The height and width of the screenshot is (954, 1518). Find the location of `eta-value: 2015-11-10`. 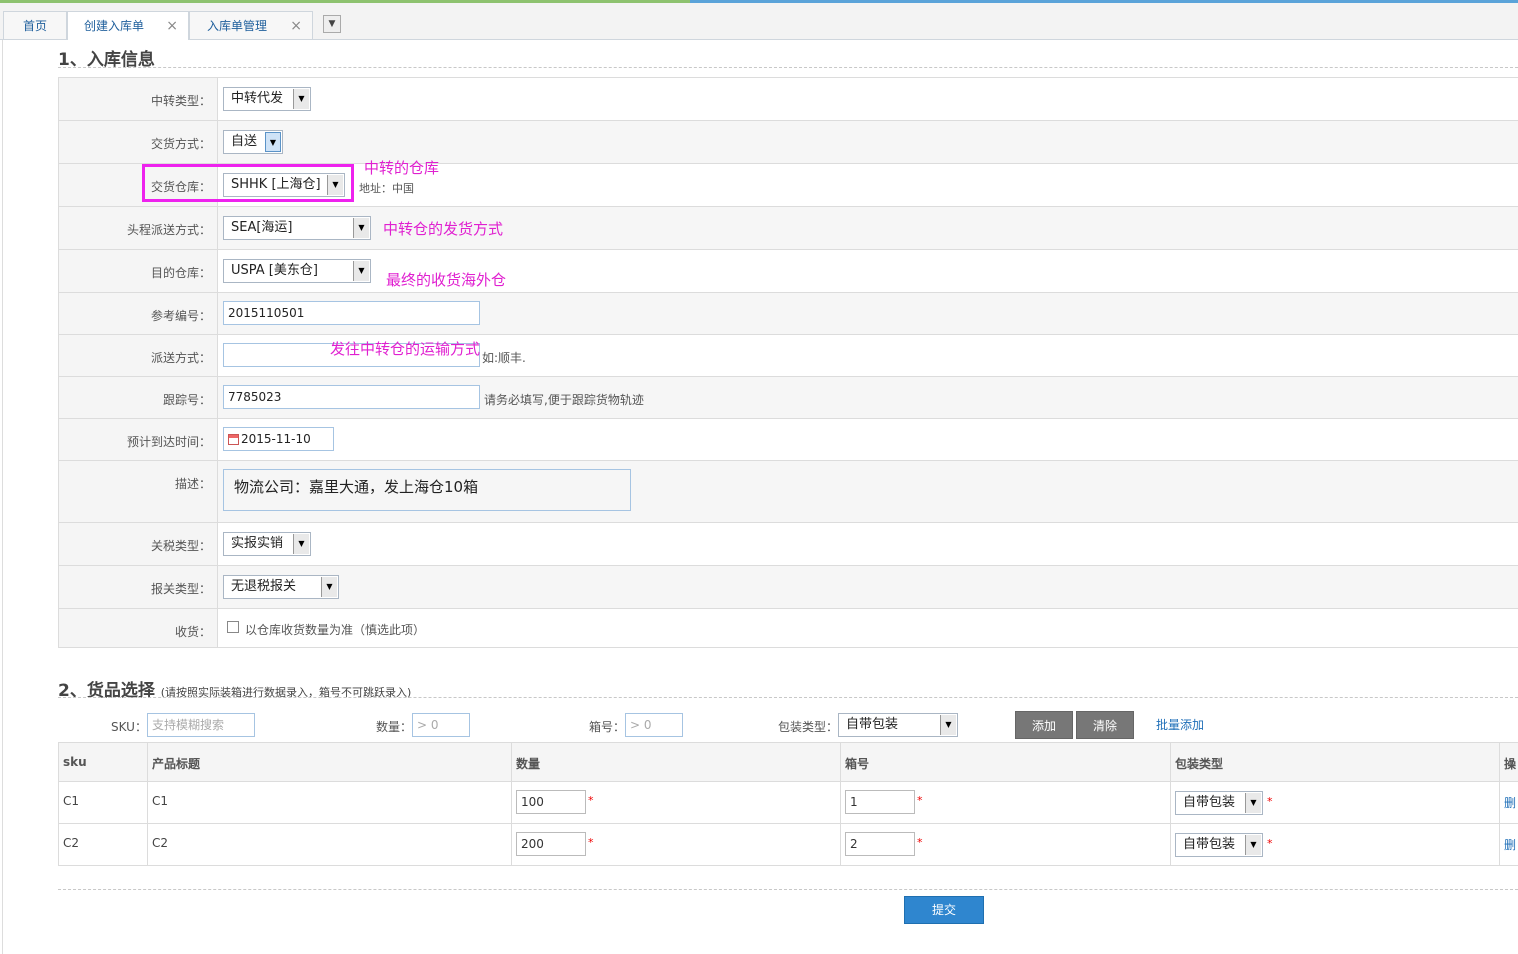

eta-value: 2015-11-10 is located at coordinates (276, 439).